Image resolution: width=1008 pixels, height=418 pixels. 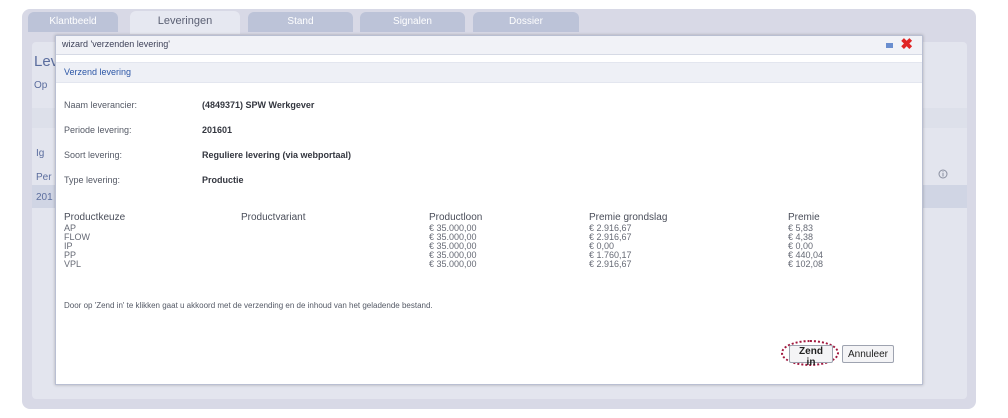 I want to click on info-icon, so click(x=943, y=174).